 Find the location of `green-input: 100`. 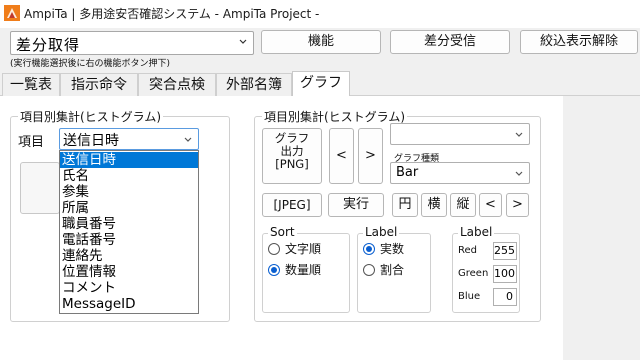

green-input: 100 is located at coordinates (505, 274).